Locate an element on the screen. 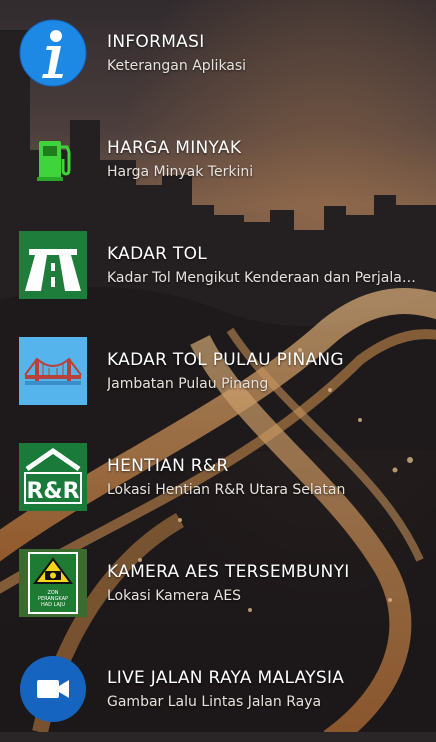 The width and height of the screenshot is (436, 742). item-title: LIVE JALAN RAYA MALAYSIA is located at coordinates (226, 677).